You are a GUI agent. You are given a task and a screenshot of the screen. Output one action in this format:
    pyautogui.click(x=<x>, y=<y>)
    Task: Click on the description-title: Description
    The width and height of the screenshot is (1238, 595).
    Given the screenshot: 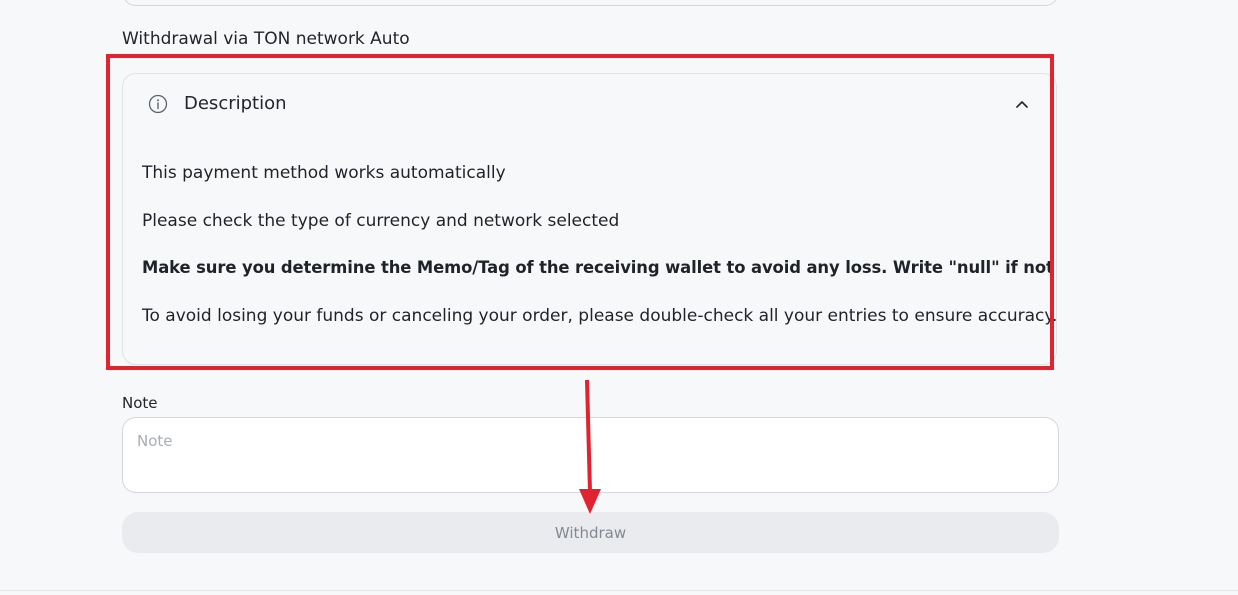 What is the action you would take?
    pyautogui.click(x=235, y=103)
    